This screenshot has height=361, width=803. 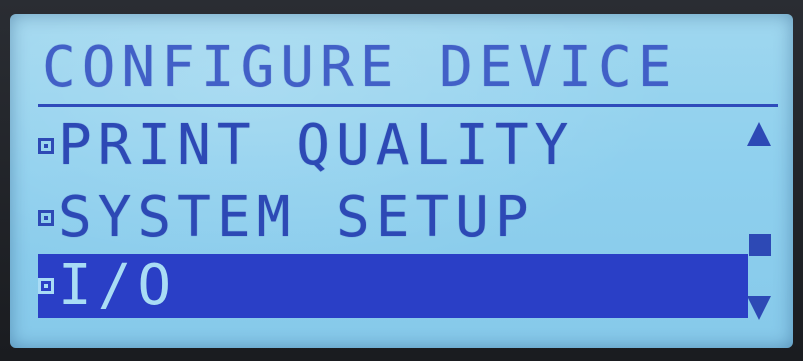 I want to click on scroll-thumb-icon, so click(x=760, y=245).